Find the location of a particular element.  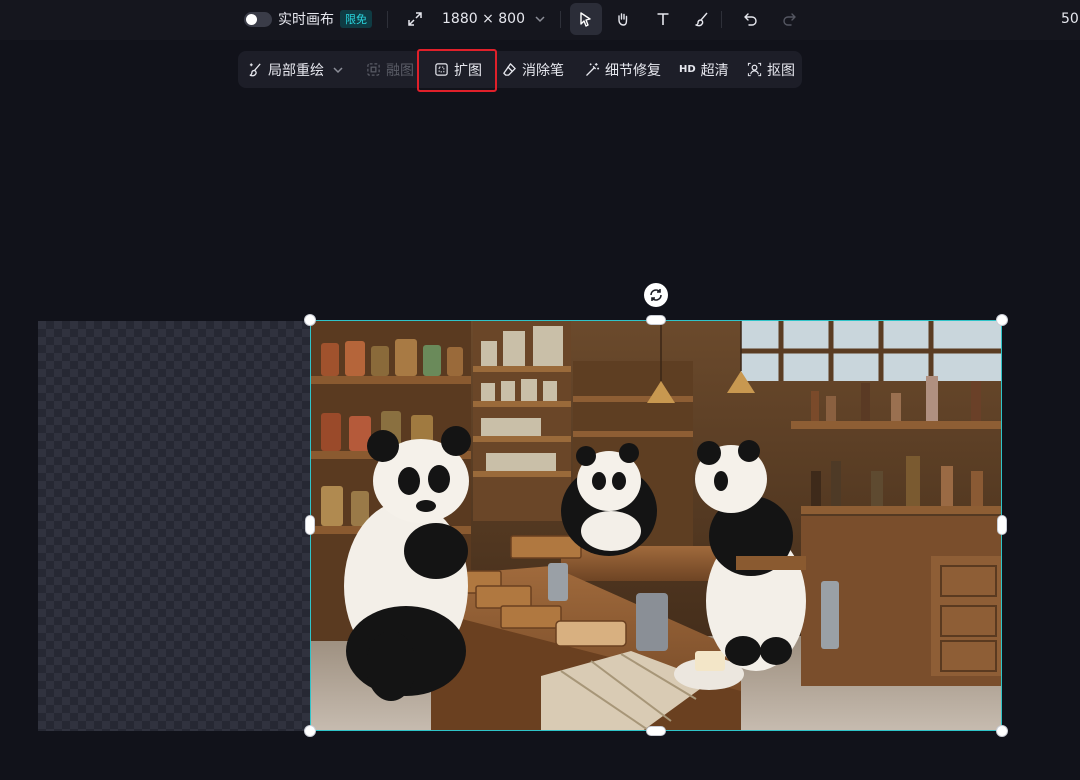

resize-handle-top-right is located at coordinates (1002, 320).